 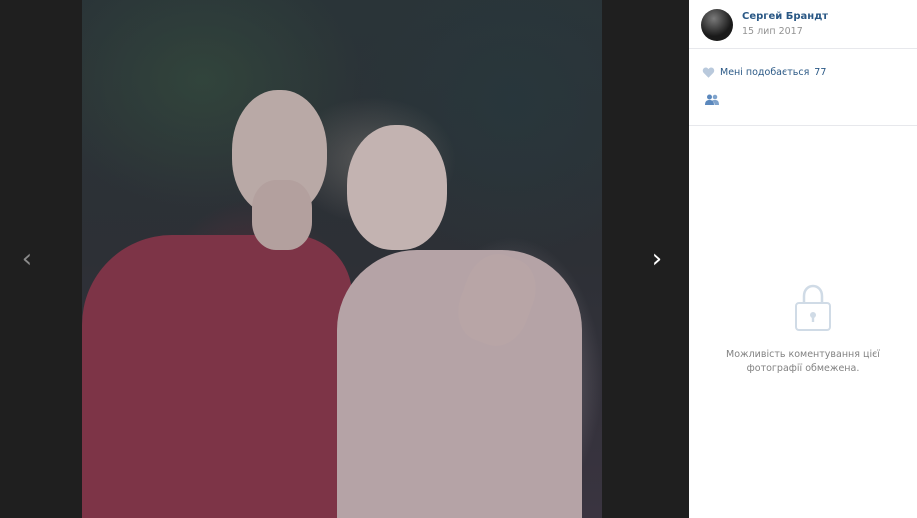 What do you see at coordinates (27, 259) in the screenshot?
I see `previous-photo-button: ‹` at bounding box center [27, 259].